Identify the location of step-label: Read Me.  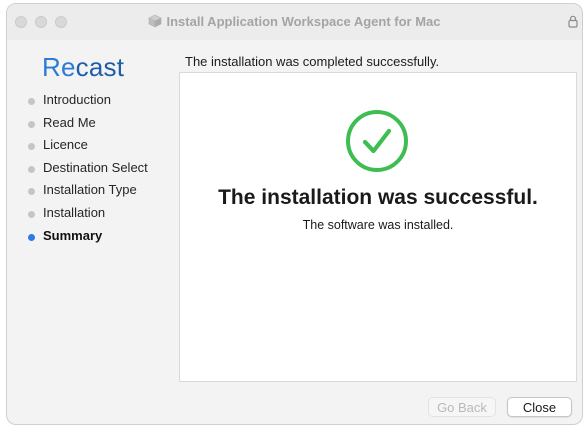
(69, 122).